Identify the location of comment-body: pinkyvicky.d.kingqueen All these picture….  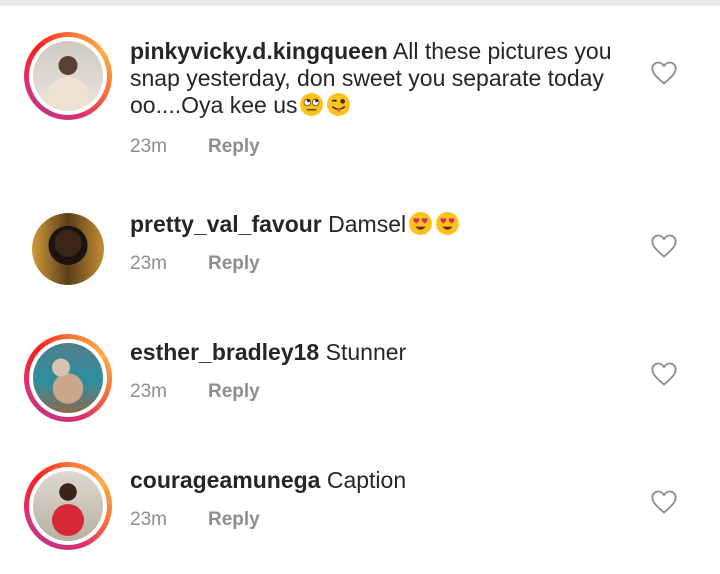
(380, 78).